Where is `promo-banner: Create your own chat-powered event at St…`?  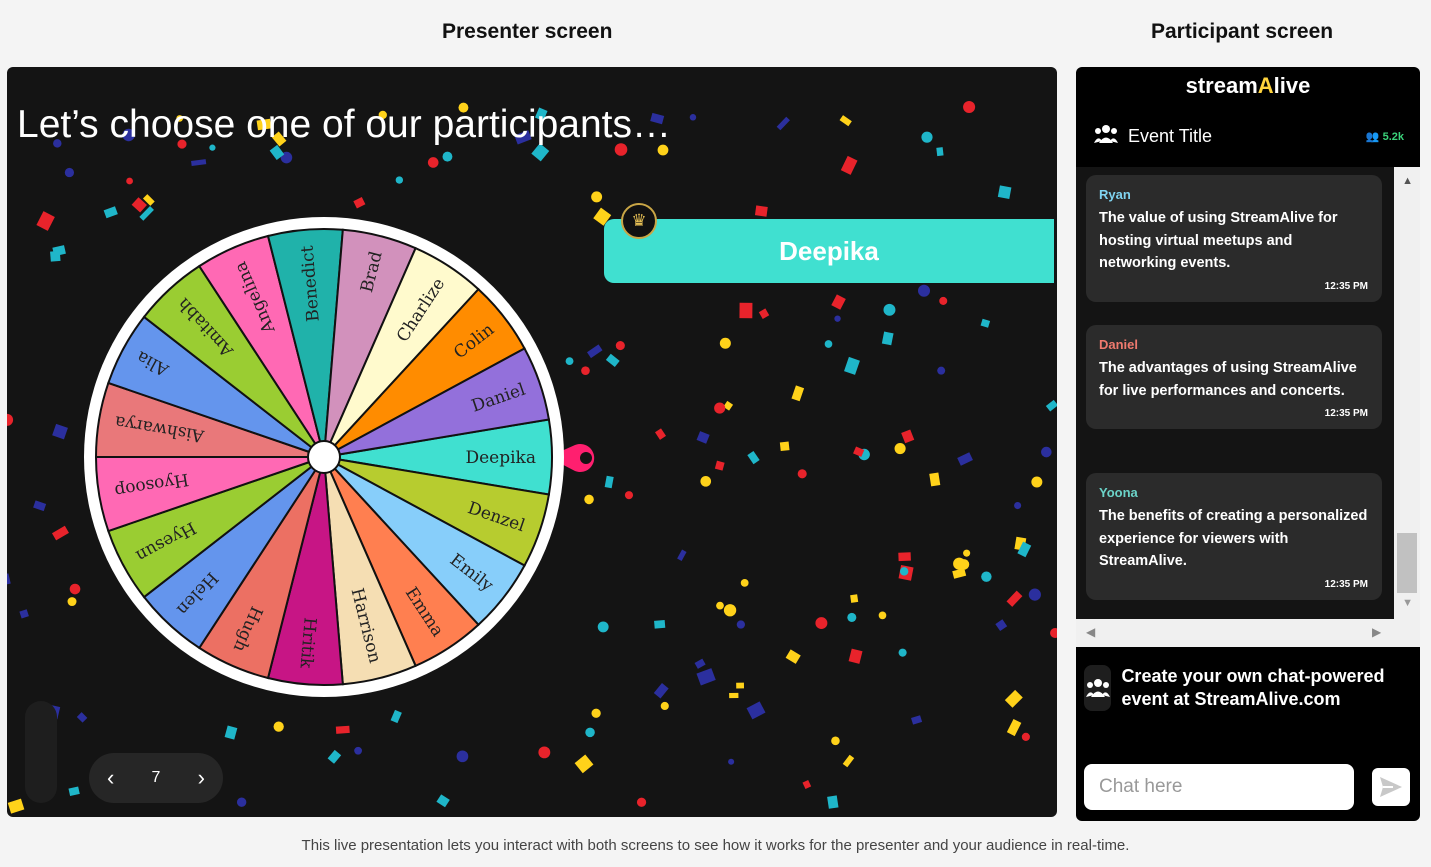
promo-banner: Create your own chat-powered event at St… is located at coordinates (1248, 688).